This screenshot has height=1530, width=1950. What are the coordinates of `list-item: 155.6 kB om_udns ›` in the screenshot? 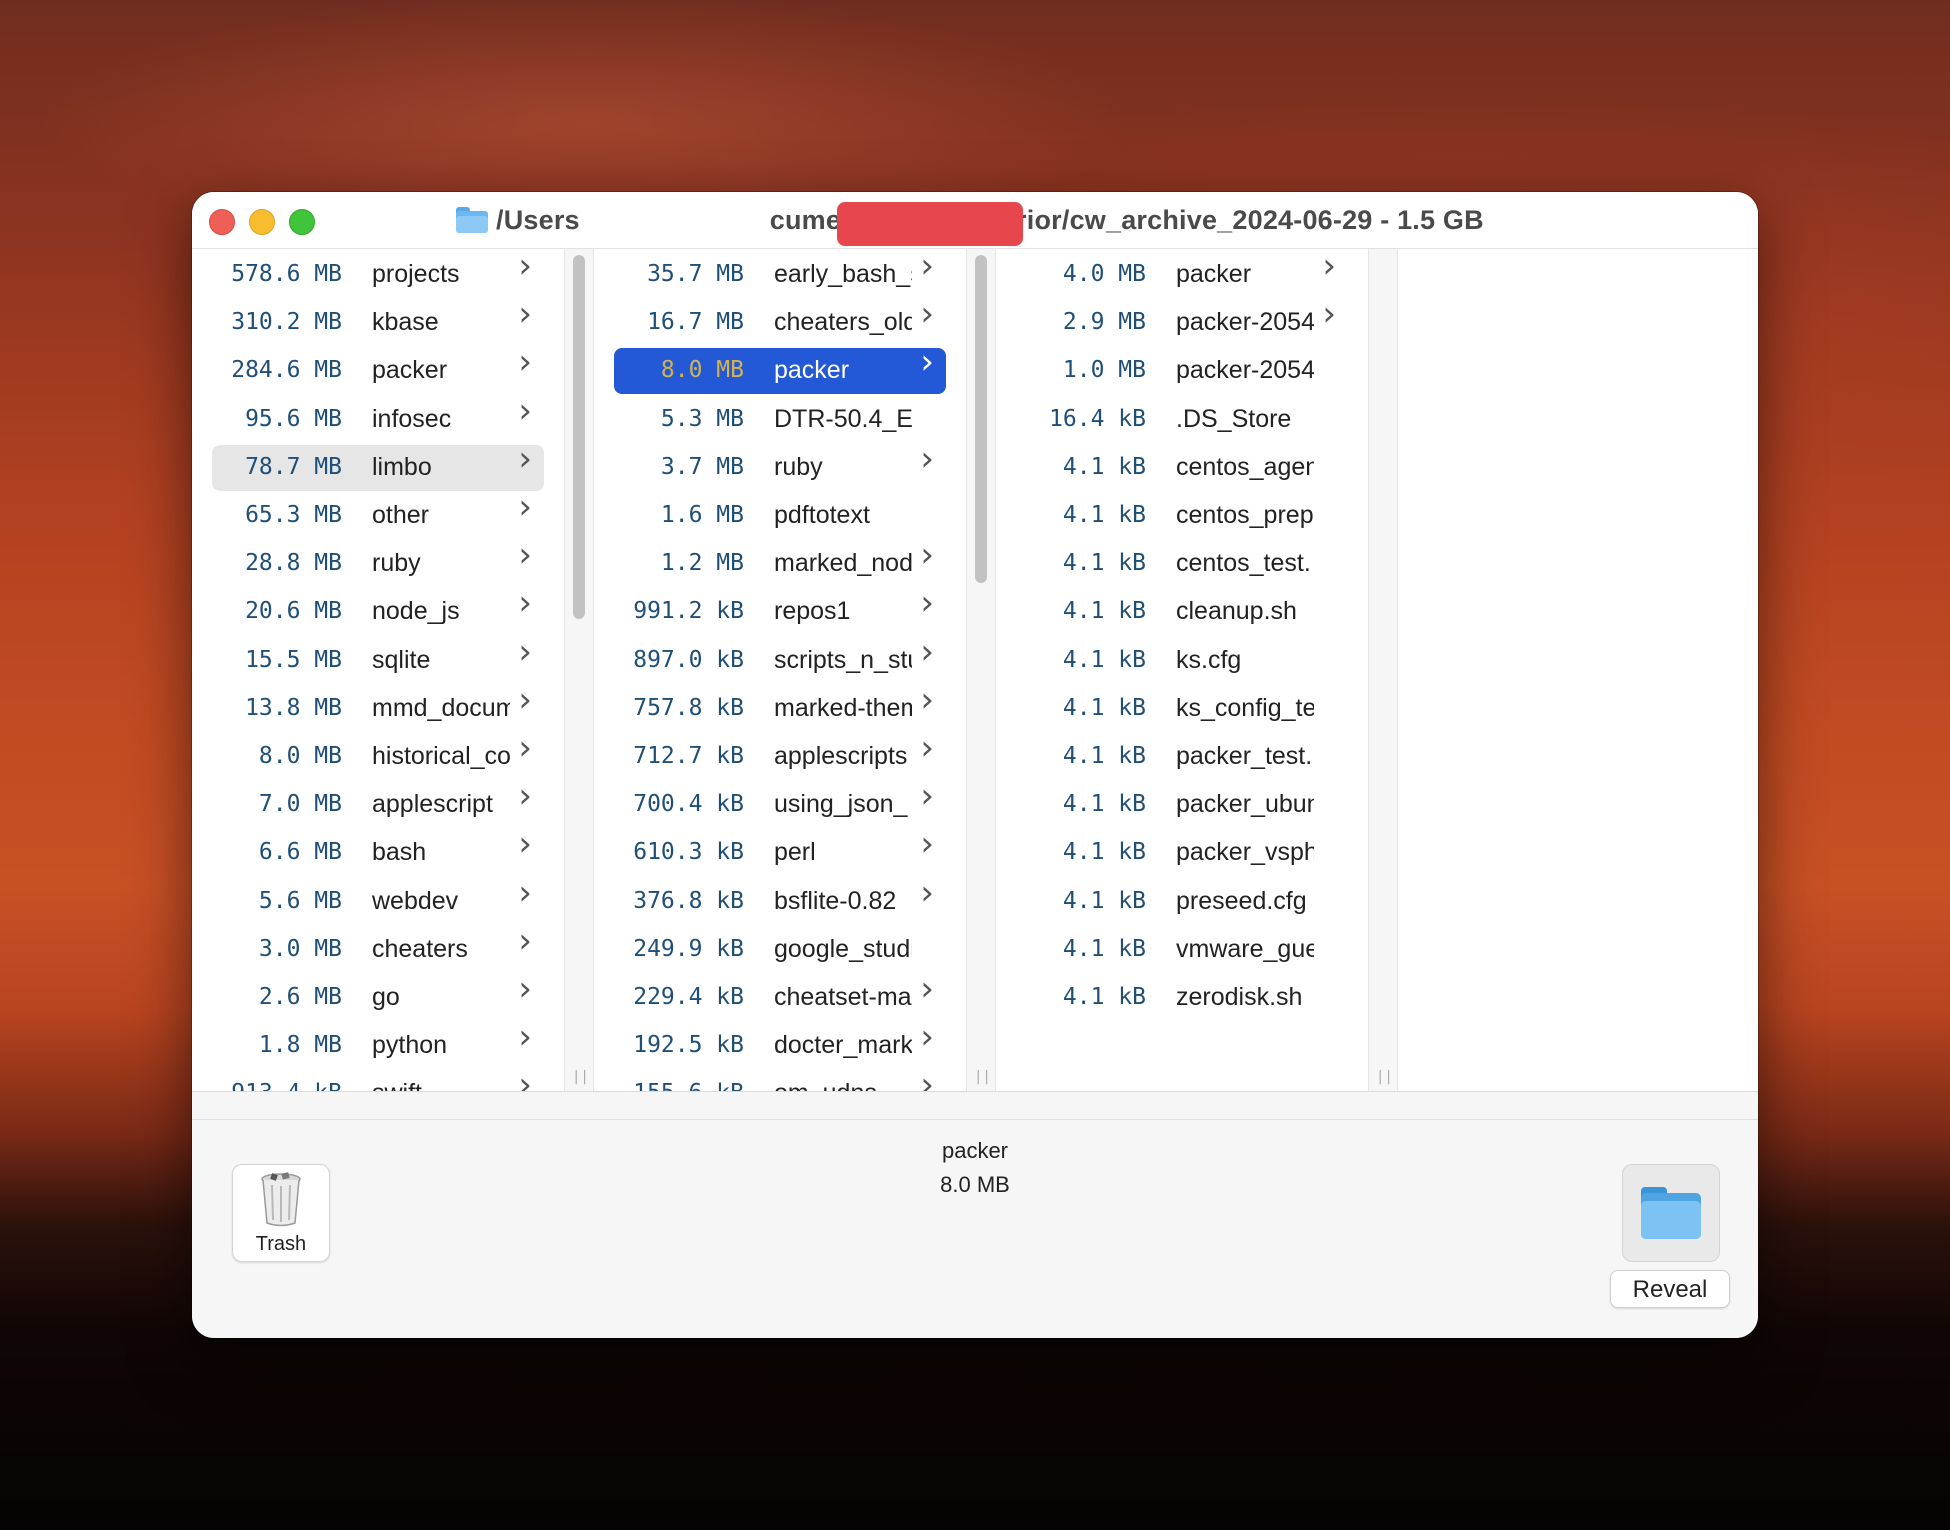 It's located at (780, 1079).